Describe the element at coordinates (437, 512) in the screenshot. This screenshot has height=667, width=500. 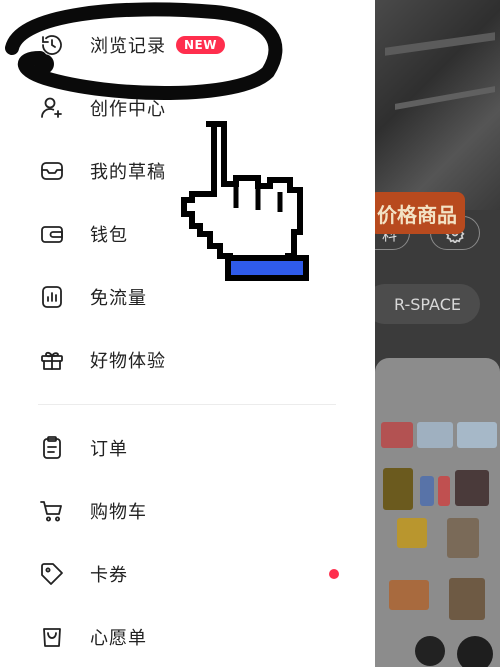
I see `store-panel` at that location.